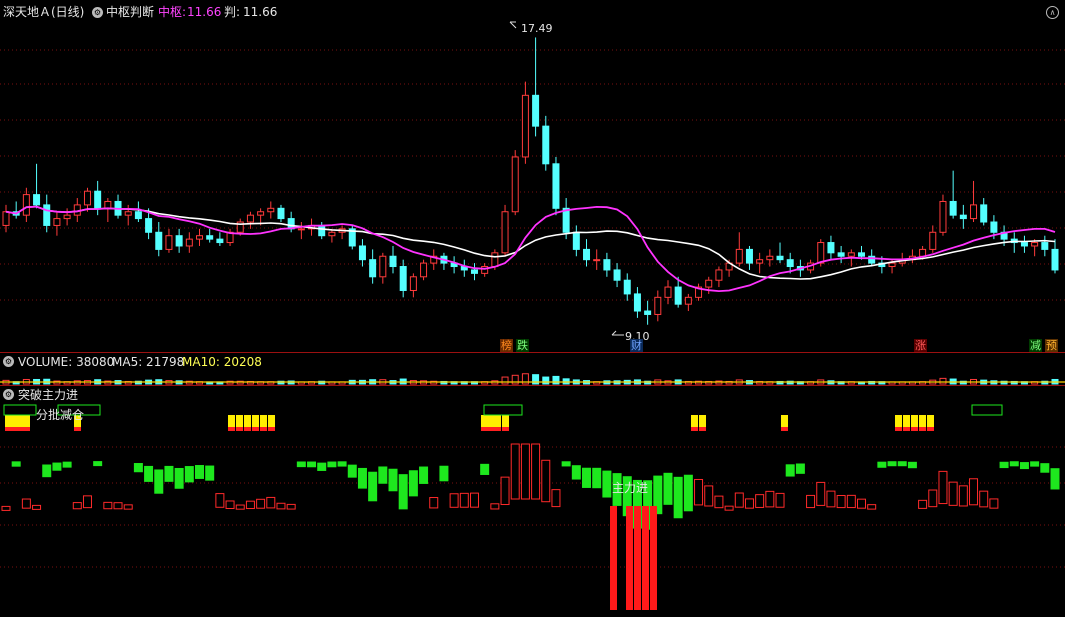  What do you see at coordinates (60, 415) in the screenshot?
I see `batch-reduce-note: 分批减仓` at bounding box center [60, 415].